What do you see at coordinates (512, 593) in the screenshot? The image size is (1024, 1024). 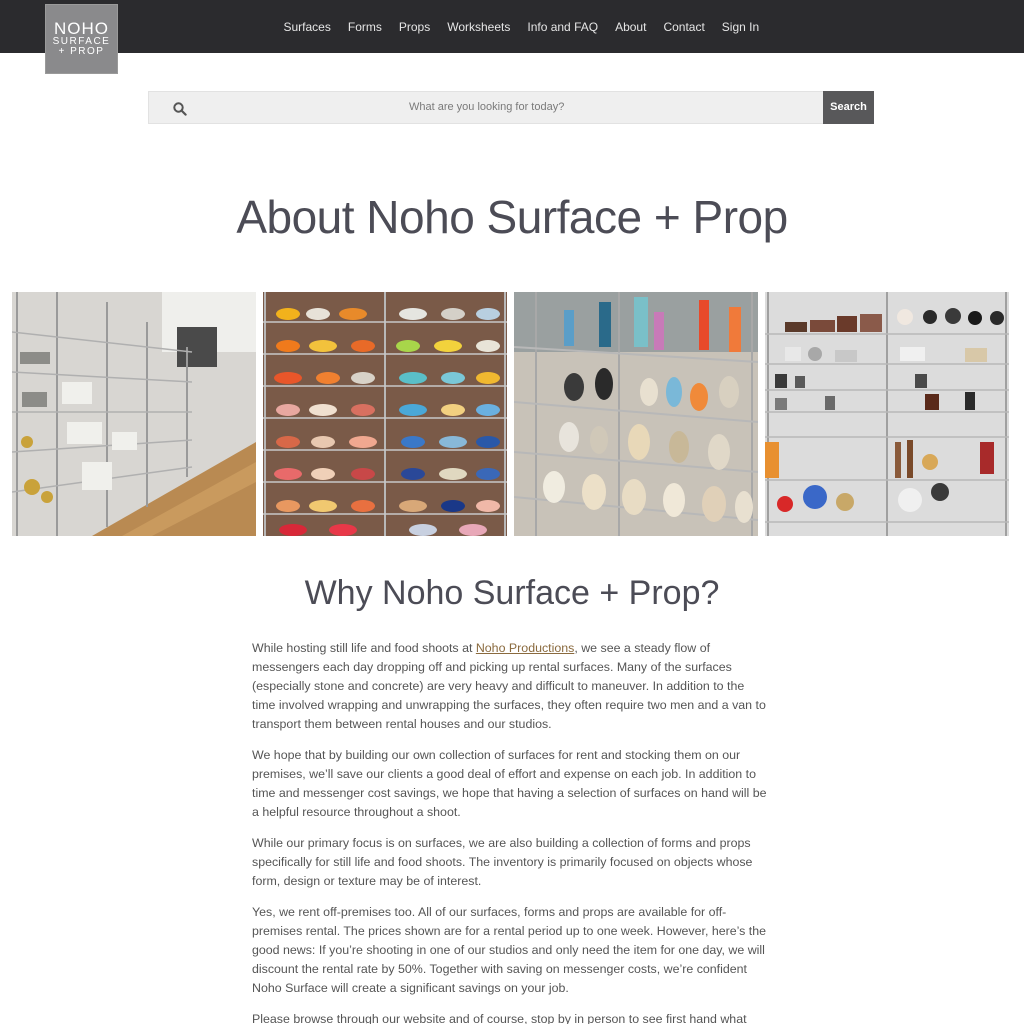 I see `section-title: Why Noho Surface + Prop?` at bounding box center [512, 593].